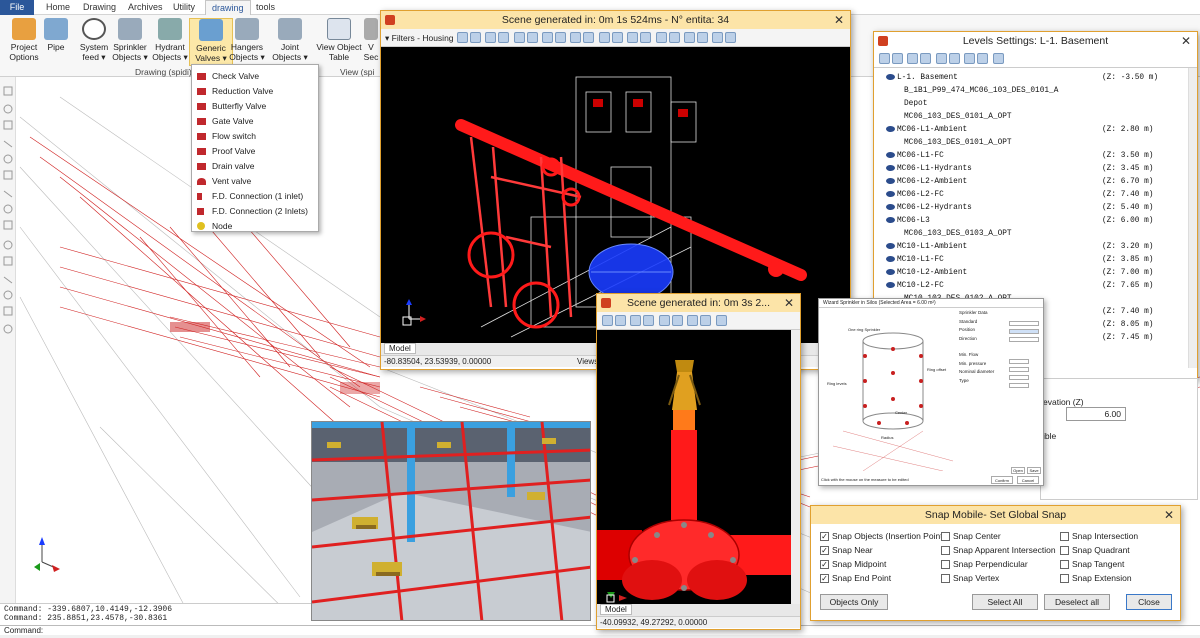 The height and width of the screenshot is (638, 1200). I want to click on confirm-button: Confirm, so click(1002, 480).